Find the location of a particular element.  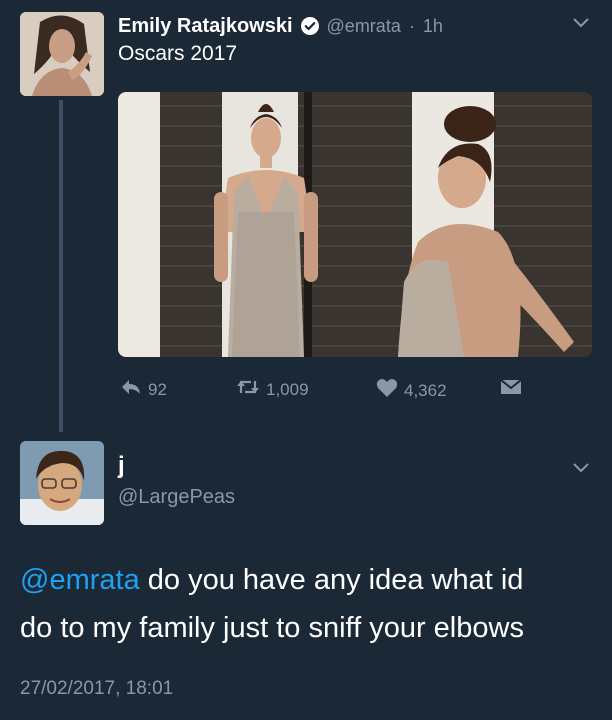

thread-connector-line is located at coordinates (61, 266).